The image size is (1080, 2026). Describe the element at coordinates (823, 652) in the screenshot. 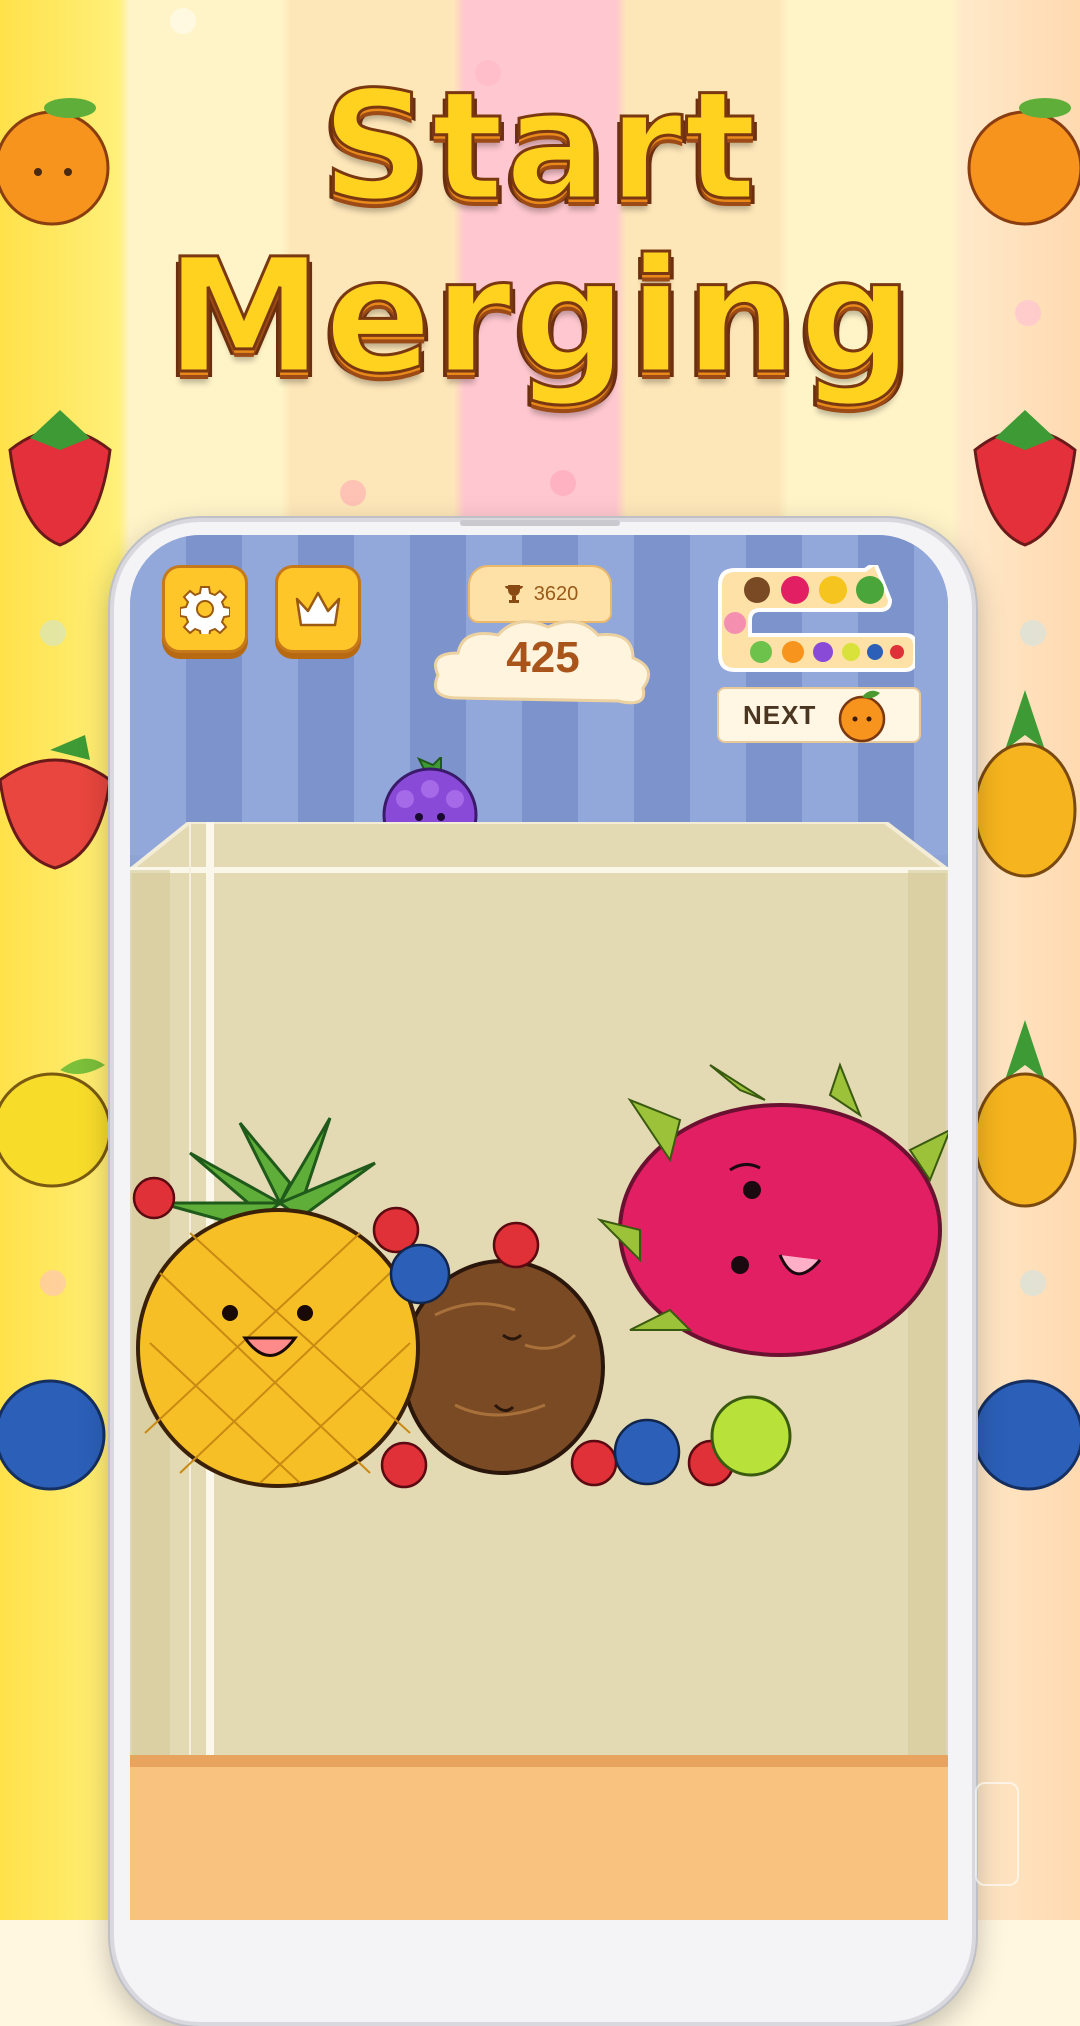

I see `grape-icon` at that location.